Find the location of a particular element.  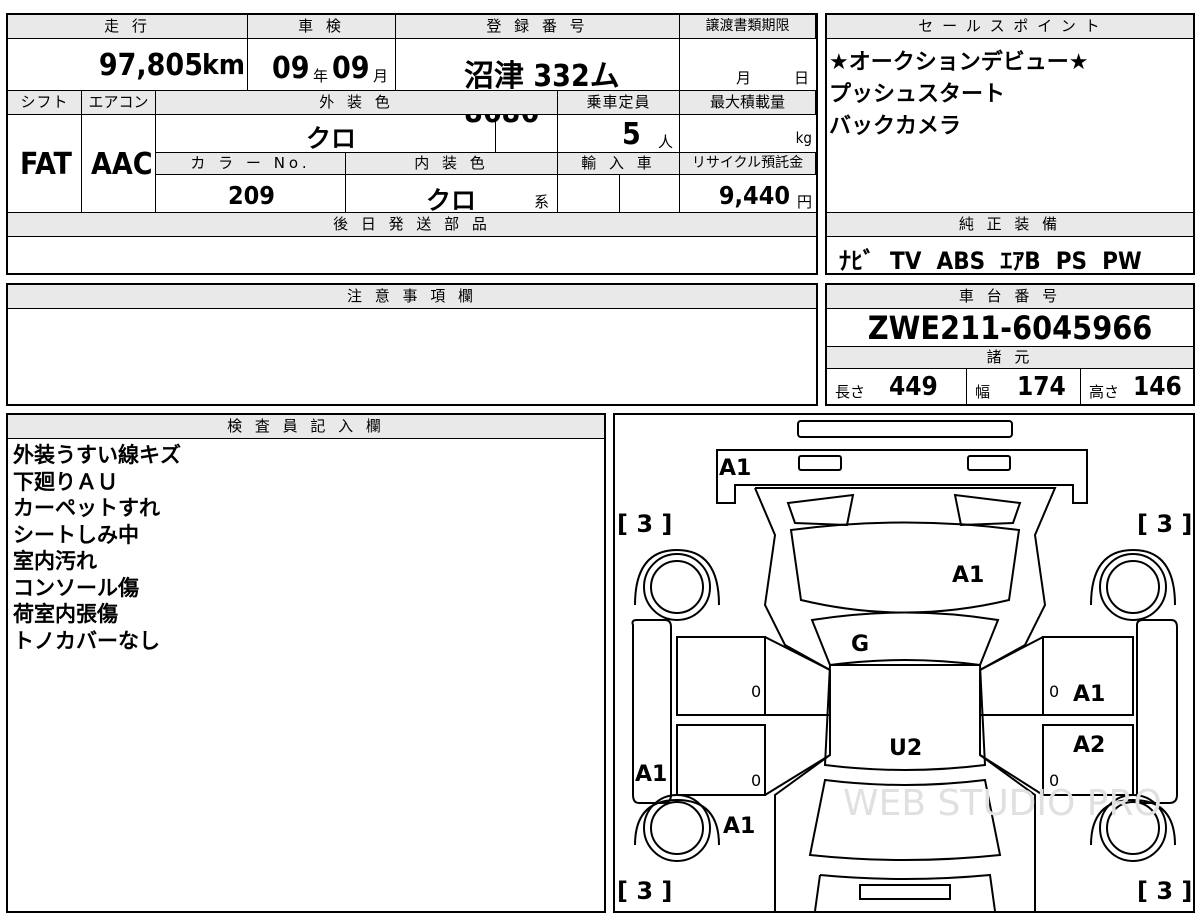

mileage-value: 97,805 is located at coordinates (150, 65).